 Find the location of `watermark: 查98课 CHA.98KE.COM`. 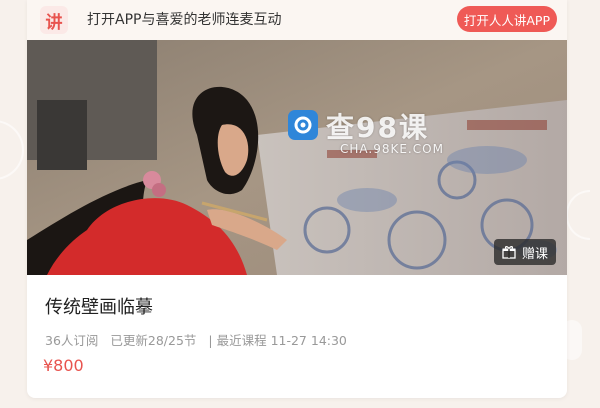

watermark: 查98课 CHA.98KE.COM is located at coordinates (383, 138).